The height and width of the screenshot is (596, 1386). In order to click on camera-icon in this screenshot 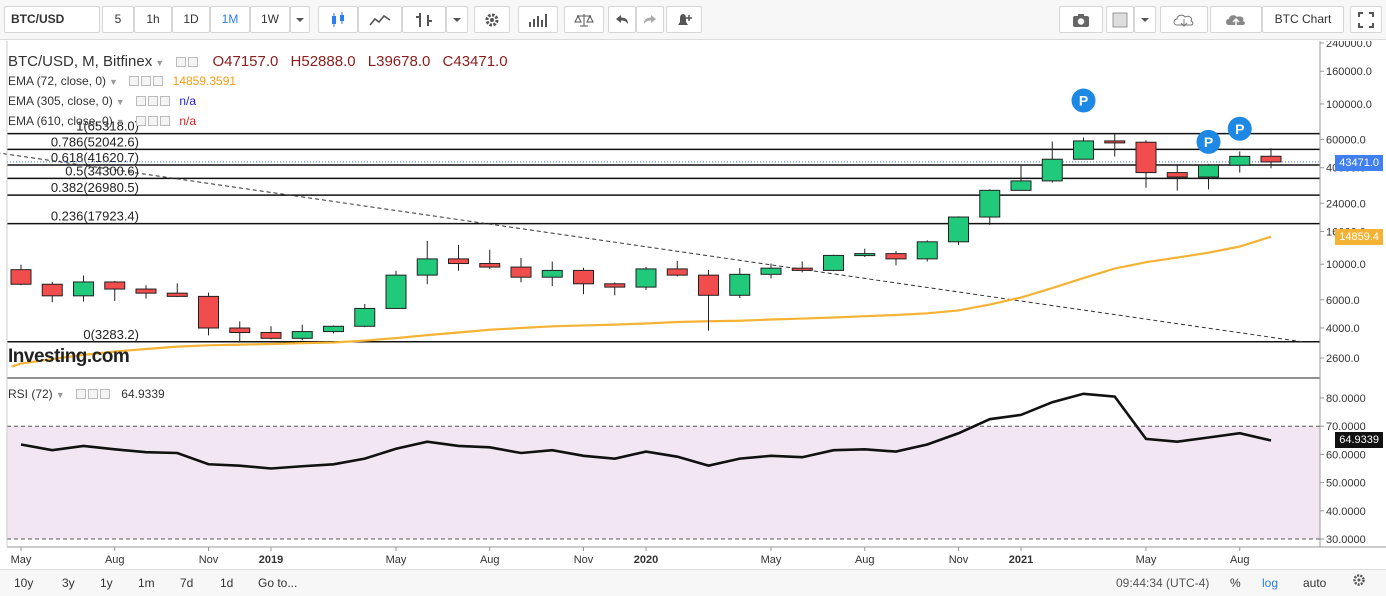, I will do `click(1081, 20)`.